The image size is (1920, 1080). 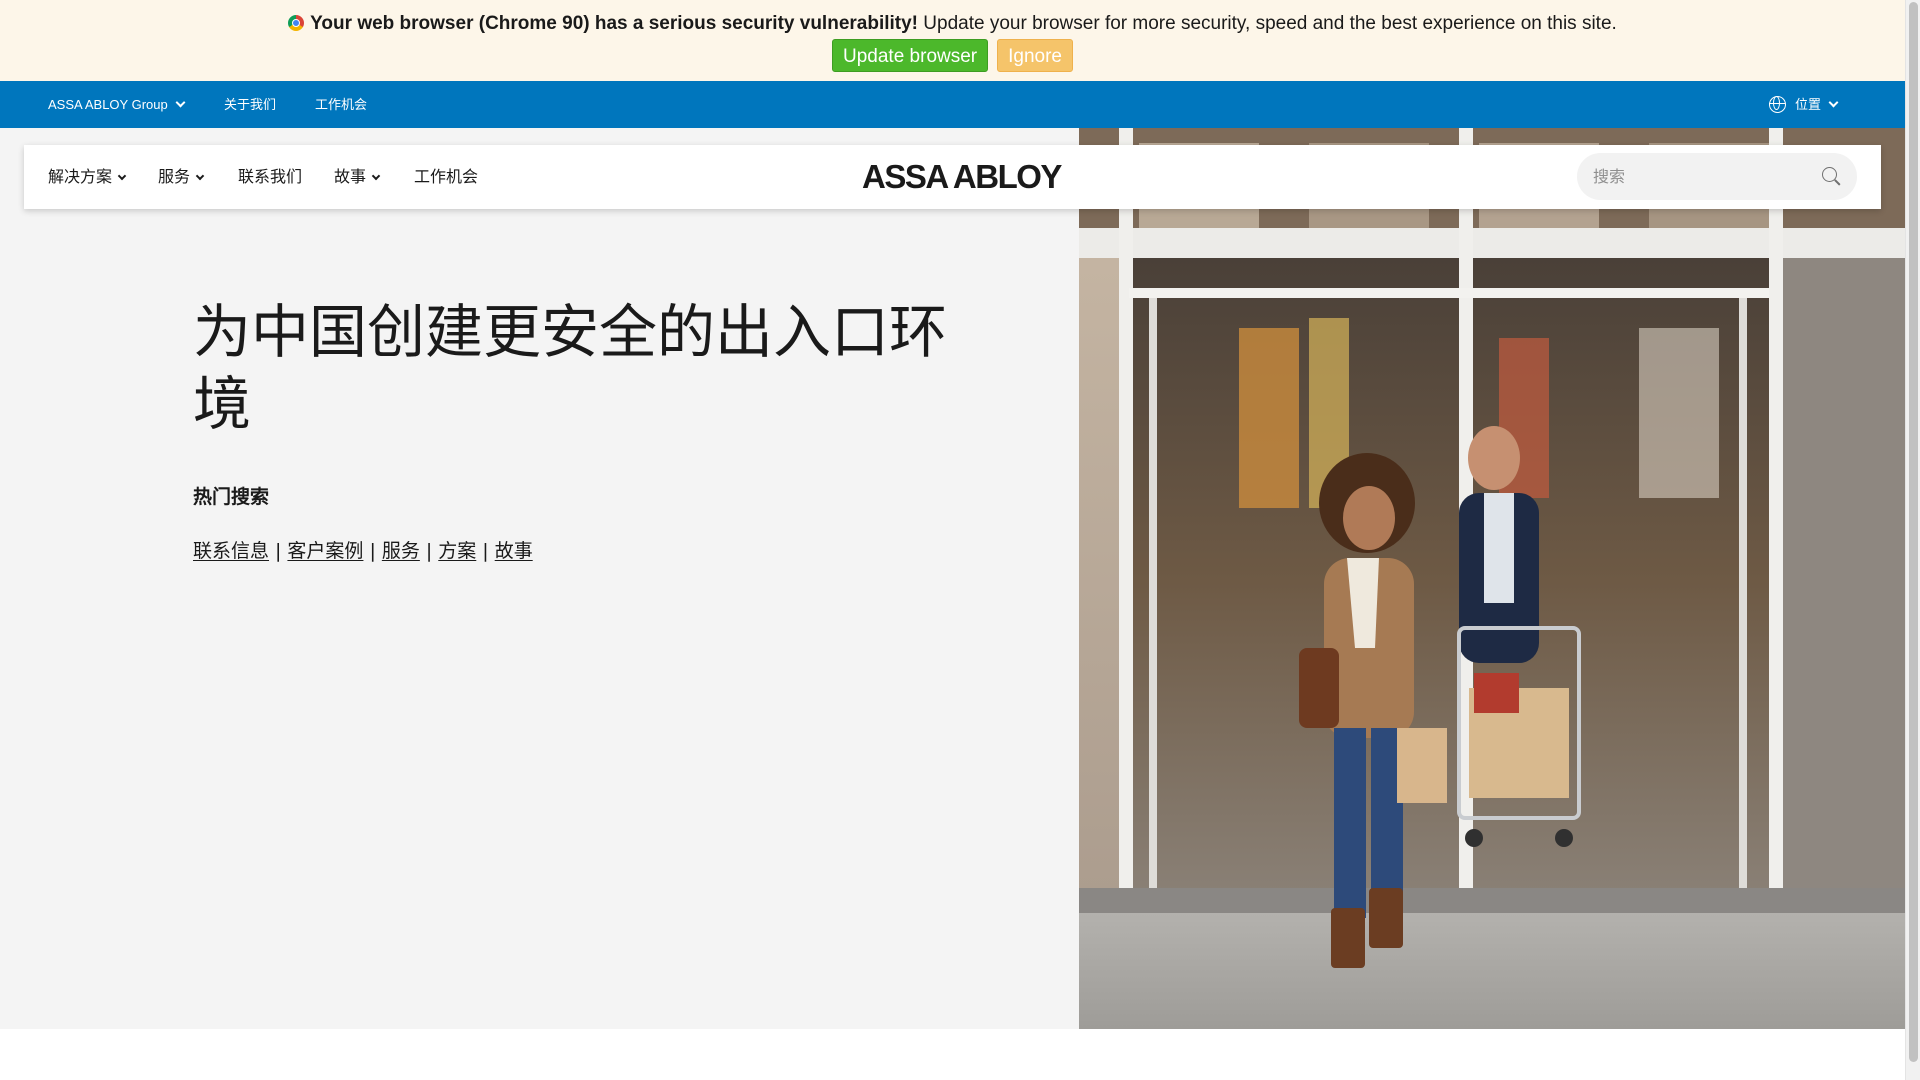 I want to click on nav-item-label: 故事, so click(x=350, y=176).